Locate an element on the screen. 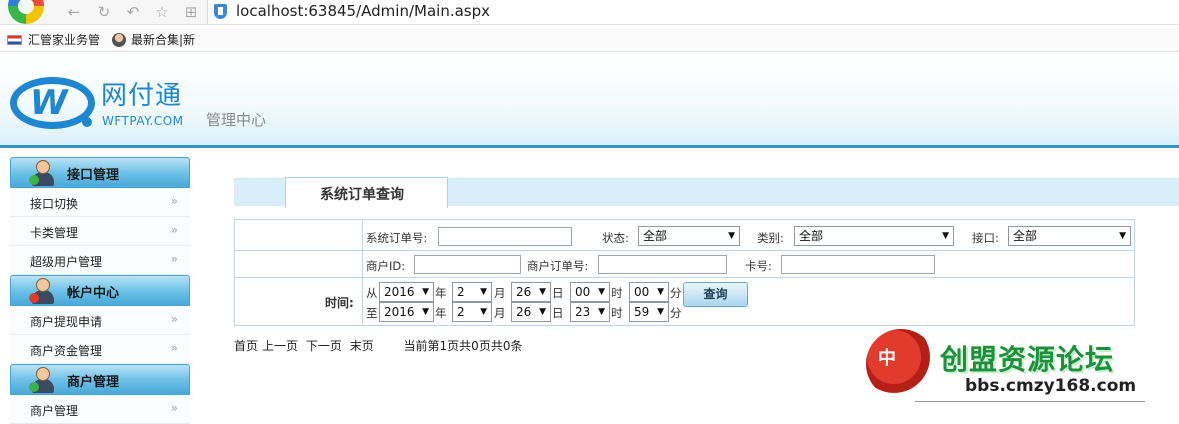 The width and height of the screenshot is (1179, 424). sidebar-item-superusers: 超级用户管理 » is located at coordinates (100, 260).